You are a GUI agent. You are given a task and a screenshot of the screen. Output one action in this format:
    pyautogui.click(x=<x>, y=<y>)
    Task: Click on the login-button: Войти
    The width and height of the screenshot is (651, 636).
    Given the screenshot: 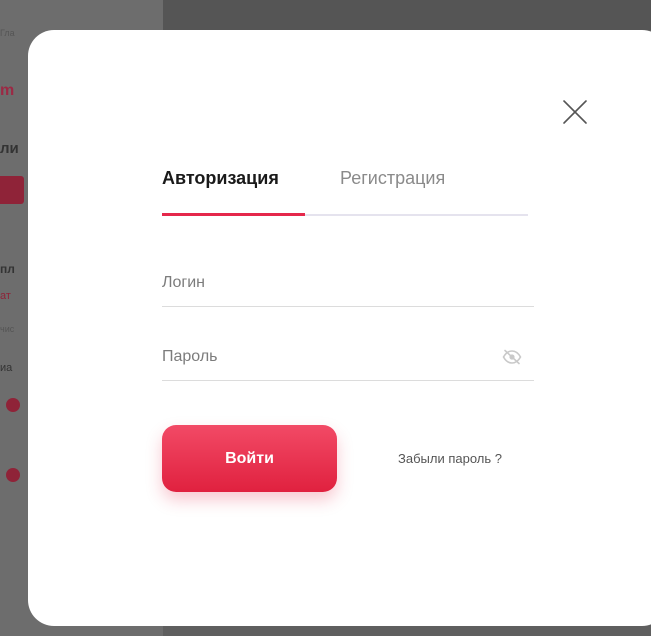 What is the action you would take?
    pyautogui.click(x=249, y=458)
    